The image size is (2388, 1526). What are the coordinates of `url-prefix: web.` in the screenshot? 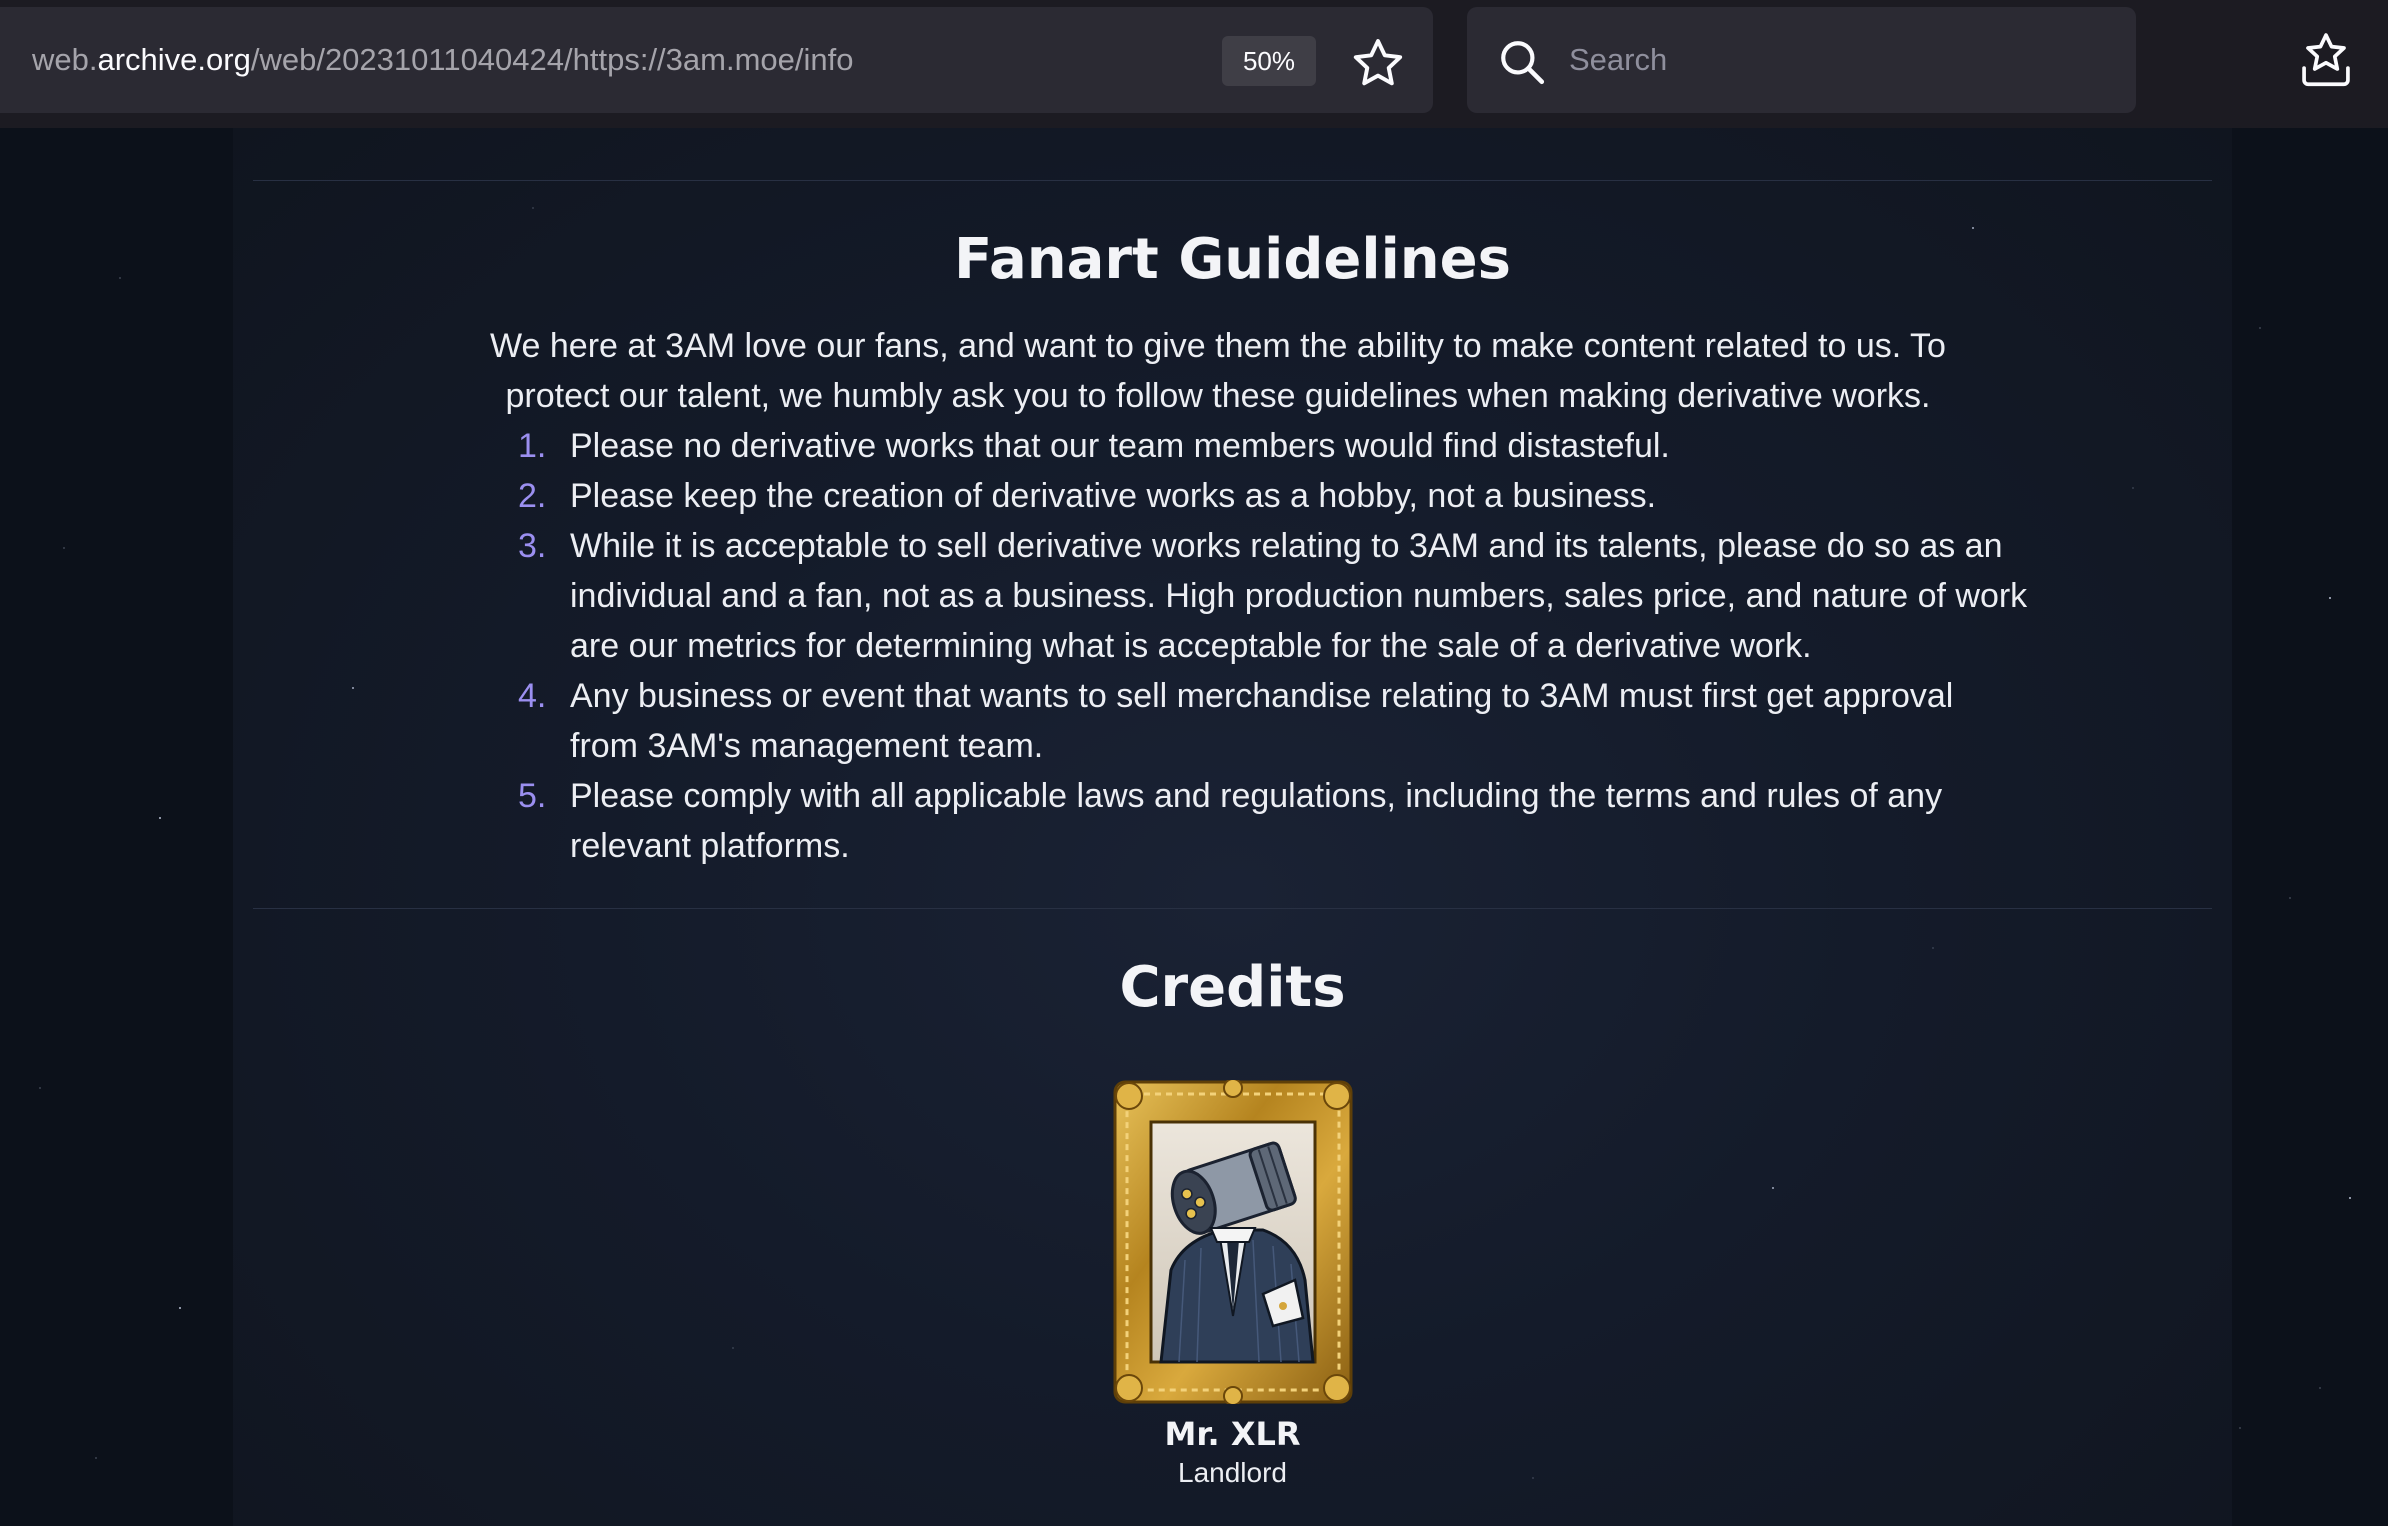 It's located at (65, 59).